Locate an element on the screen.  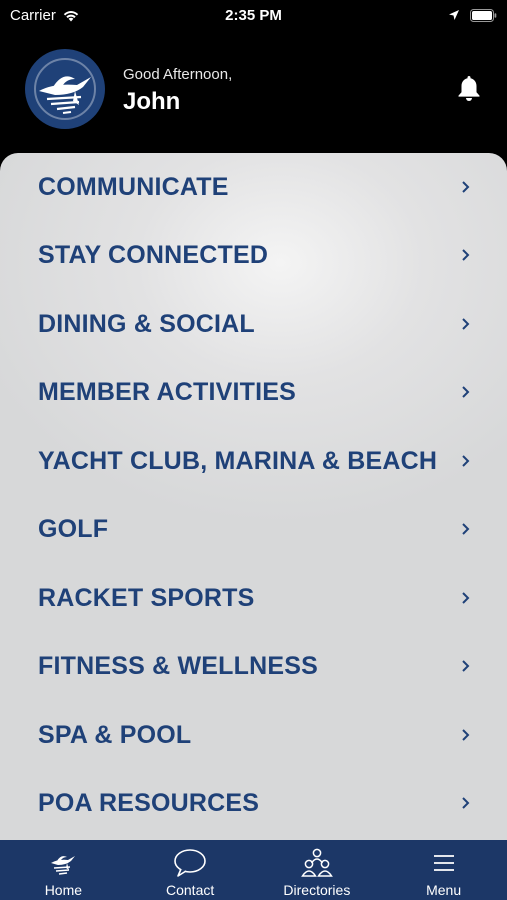
menu-item-member-activities: MEMBER ACTIVITIES is located at coordinates (253, 392).